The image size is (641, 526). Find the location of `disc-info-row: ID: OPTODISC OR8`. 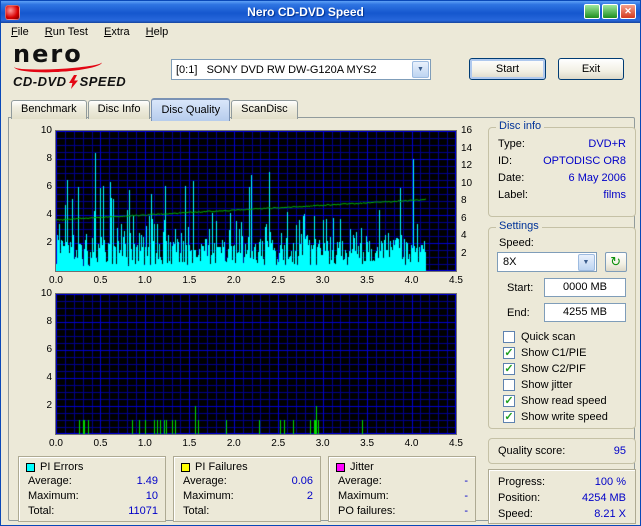

disc-info-row: ID: OPTODISC OR8 is located at coordinates (562, 161).